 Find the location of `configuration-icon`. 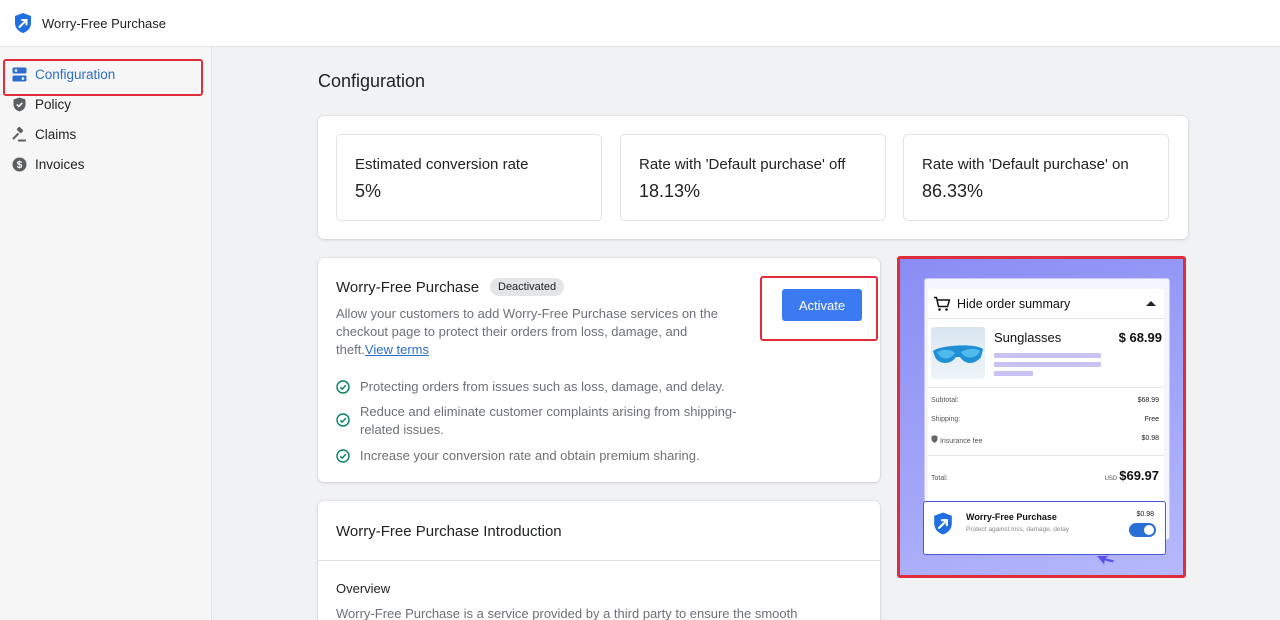

configuration-icon is located at coordinates (19, 74).